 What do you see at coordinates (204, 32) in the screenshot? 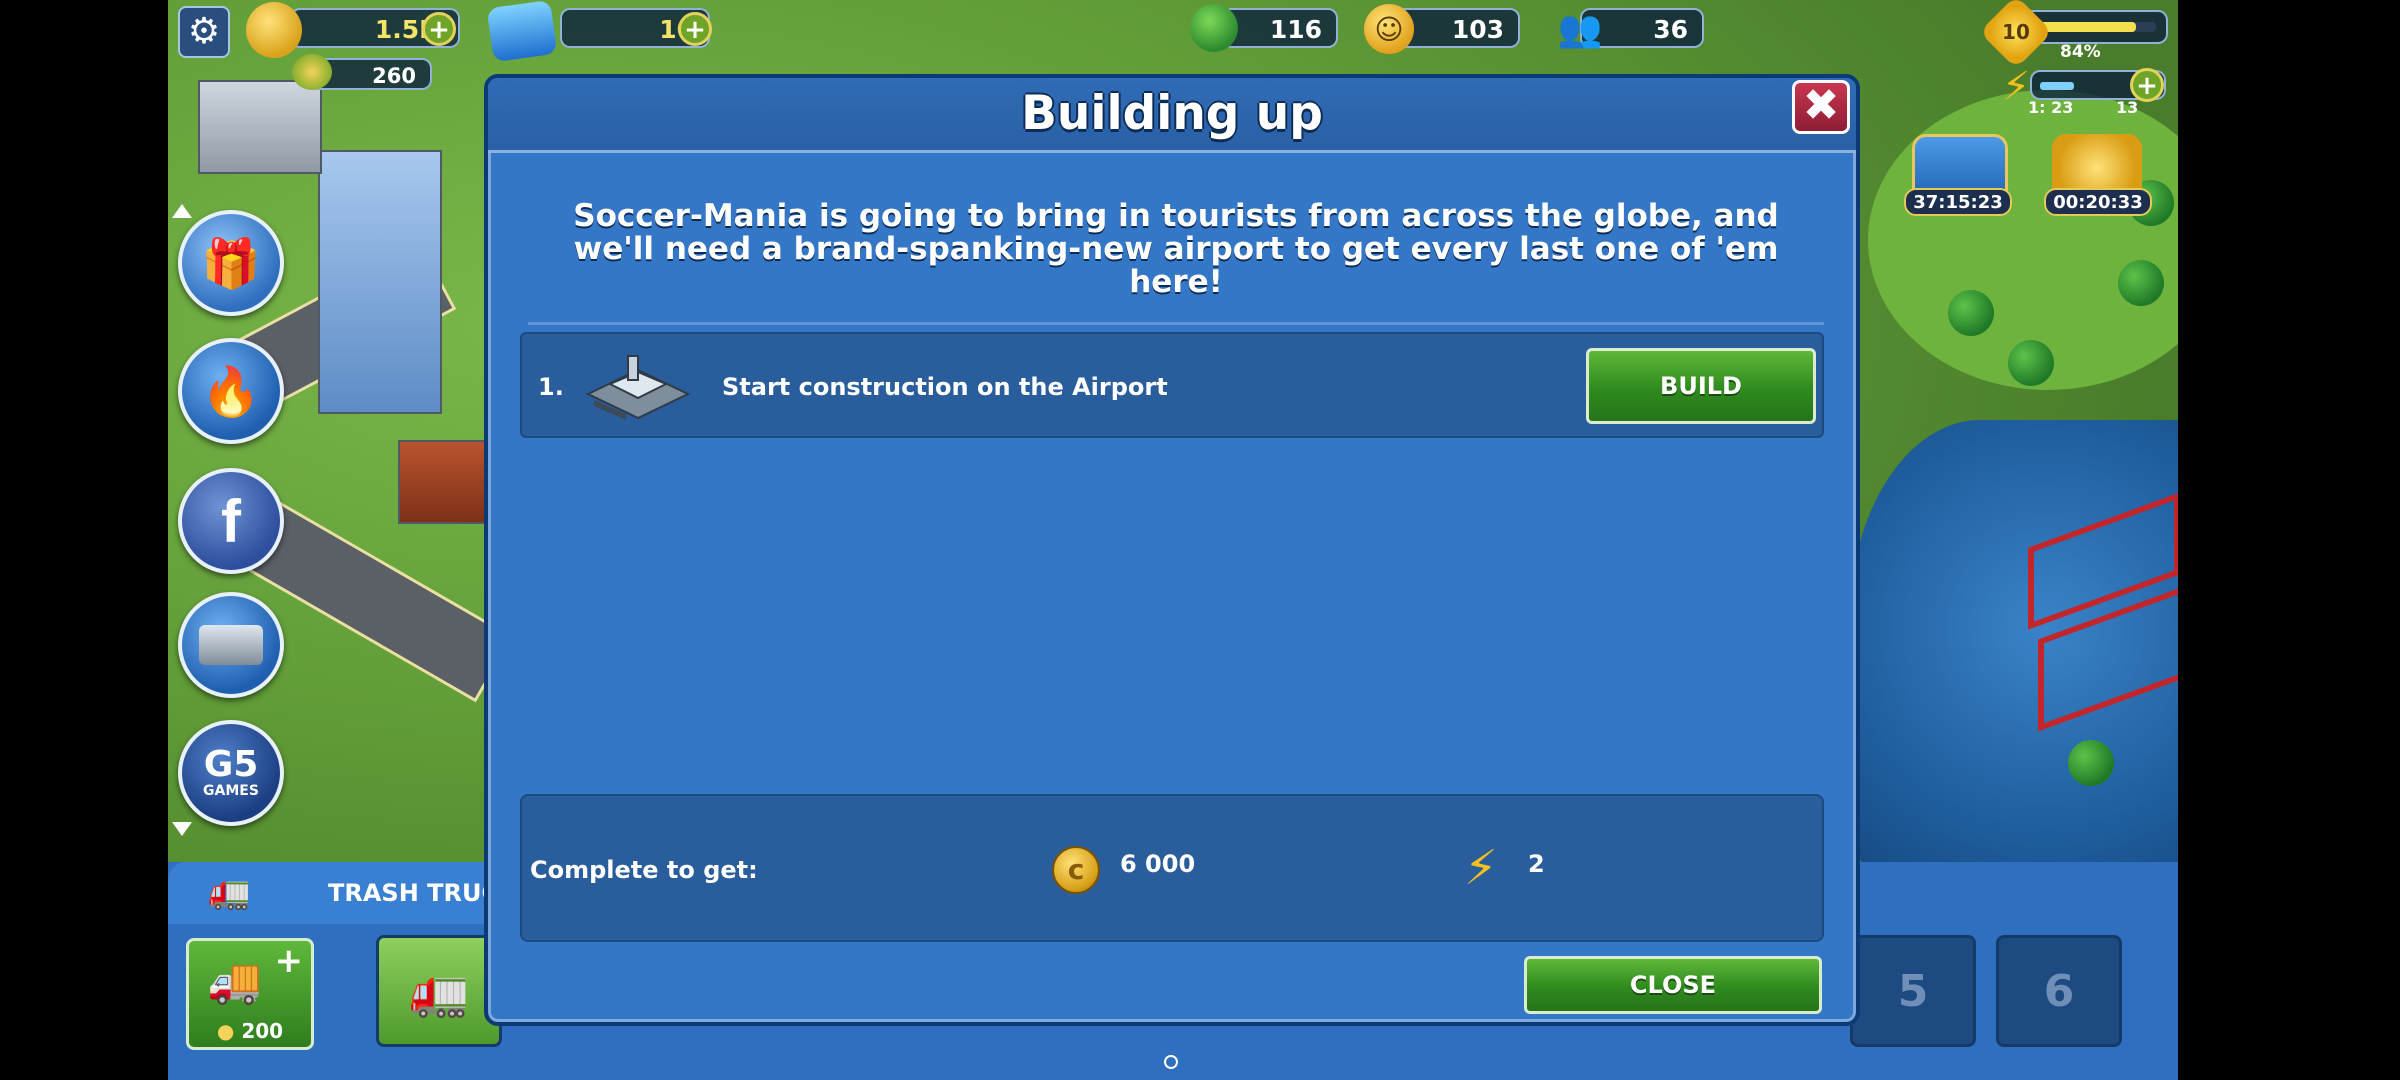
I see `settings-gear-icon: ⚙` at bounding box center [204, 32].